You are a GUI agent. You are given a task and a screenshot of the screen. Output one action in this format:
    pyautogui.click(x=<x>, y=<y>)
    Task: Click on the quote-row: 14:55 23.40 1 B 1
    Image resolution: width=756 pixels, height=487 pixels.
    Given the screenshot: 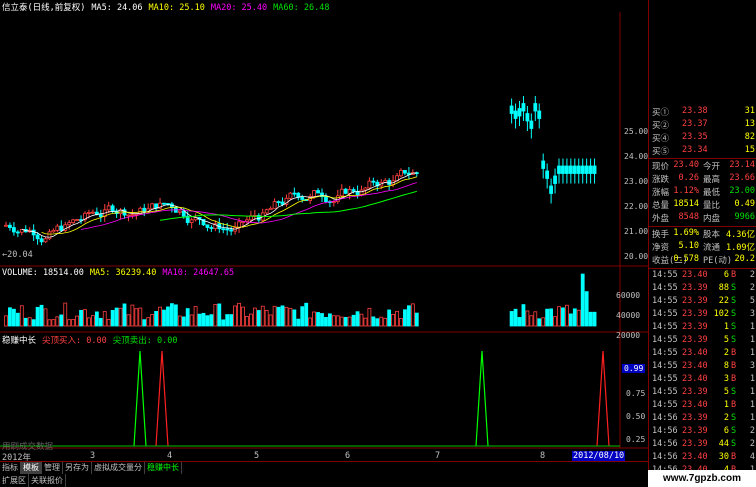 What is the action you would take?
    pyautogui.click(x=702, y=406)
    